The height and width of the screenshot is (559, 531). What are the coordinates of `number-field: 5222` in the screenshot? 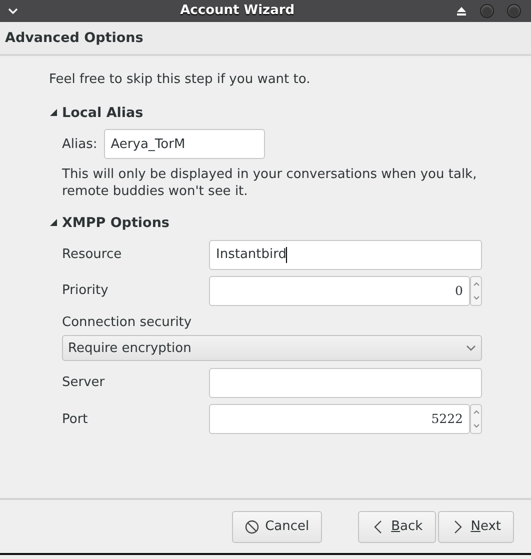 It's located at (339, 419).